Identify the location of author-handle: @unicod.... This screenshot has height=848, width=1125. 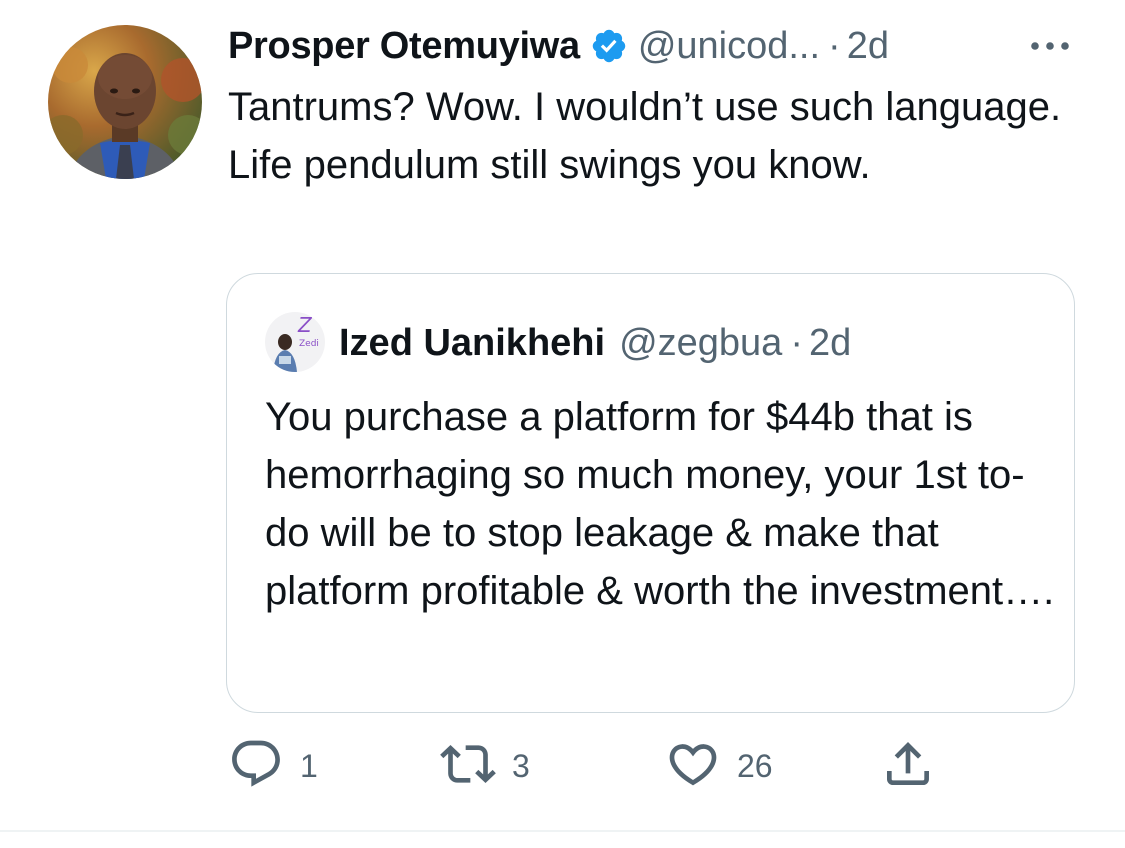
(729, 46).